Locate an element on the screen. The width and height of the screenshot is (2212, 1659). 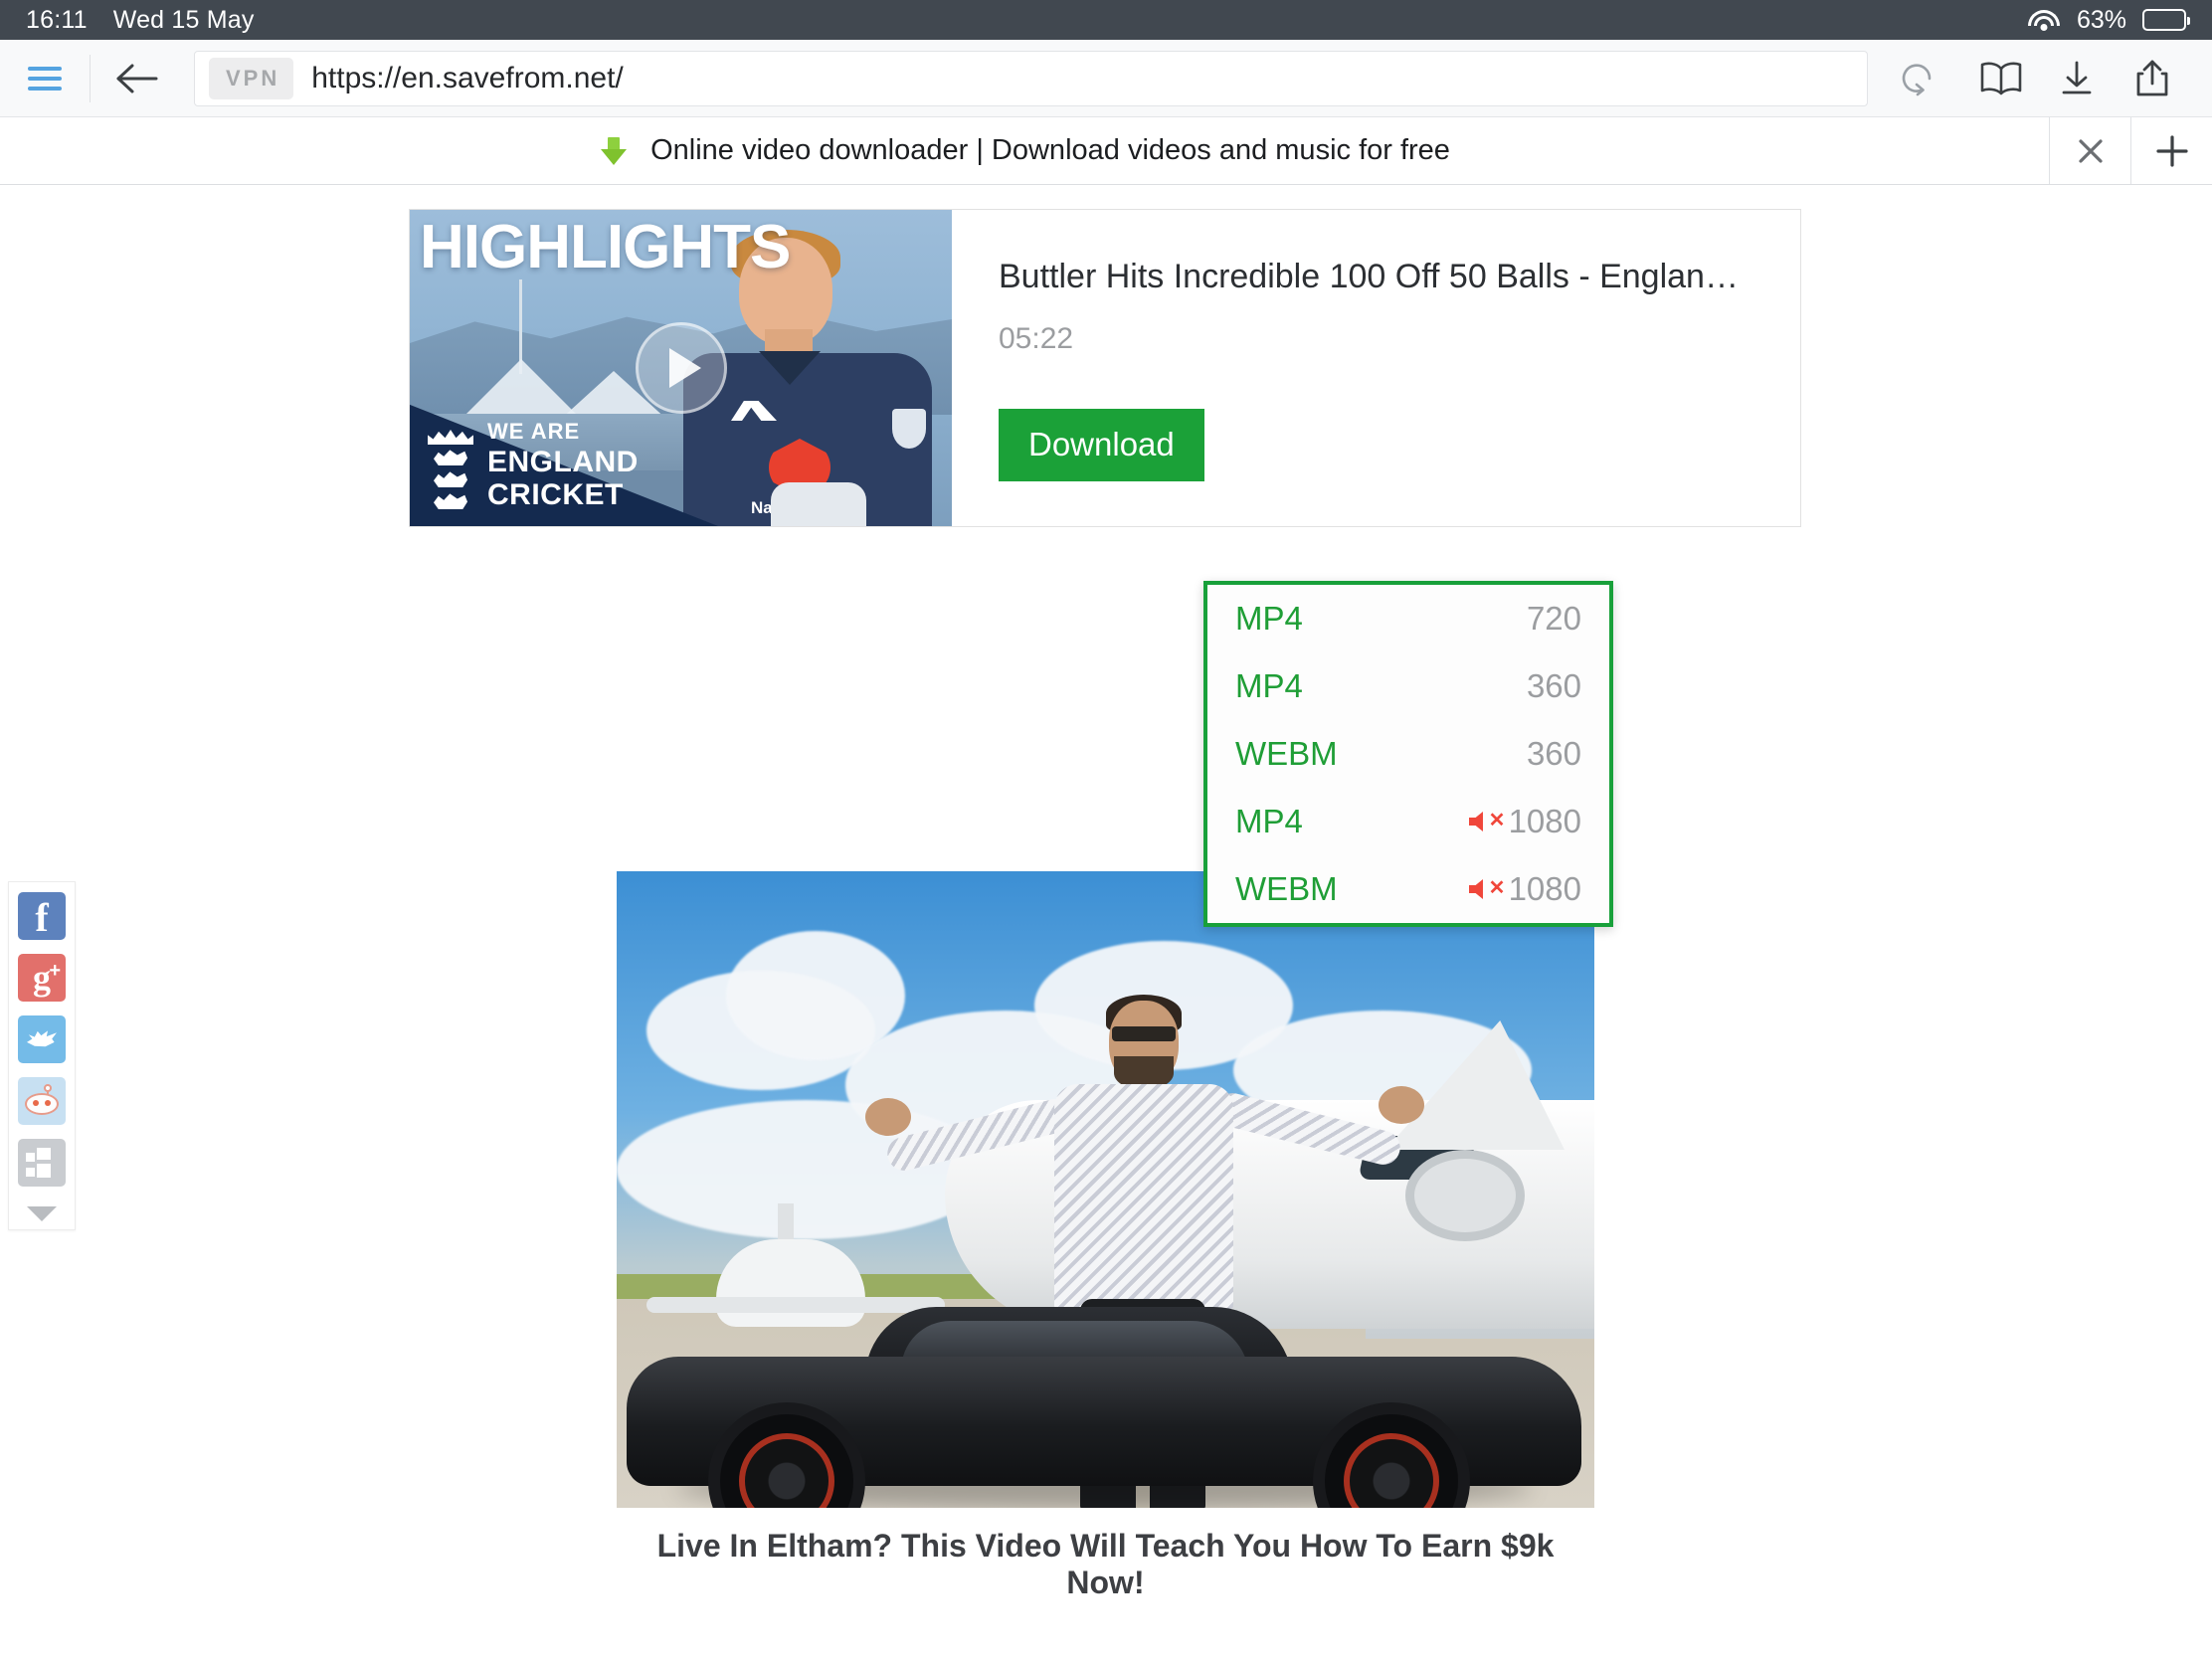
tab-favicon-icon is located at coordinates (614, 151).